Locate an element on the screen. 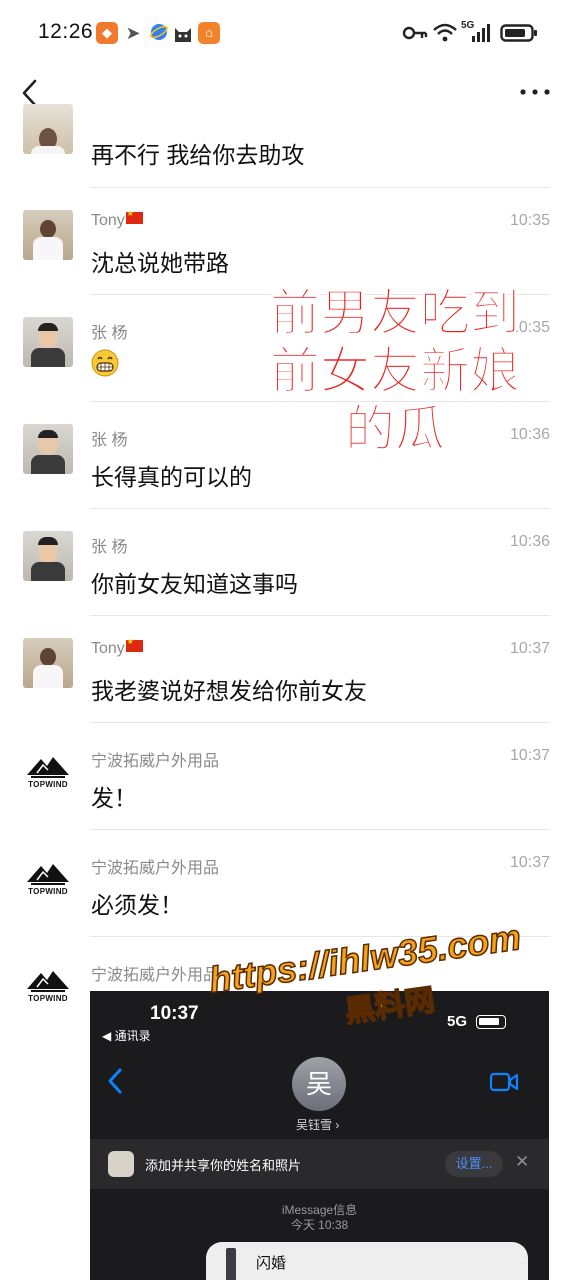 This screenshot has height=1280, width=573. message-text: 发！ is located at coordinates (114, 798).